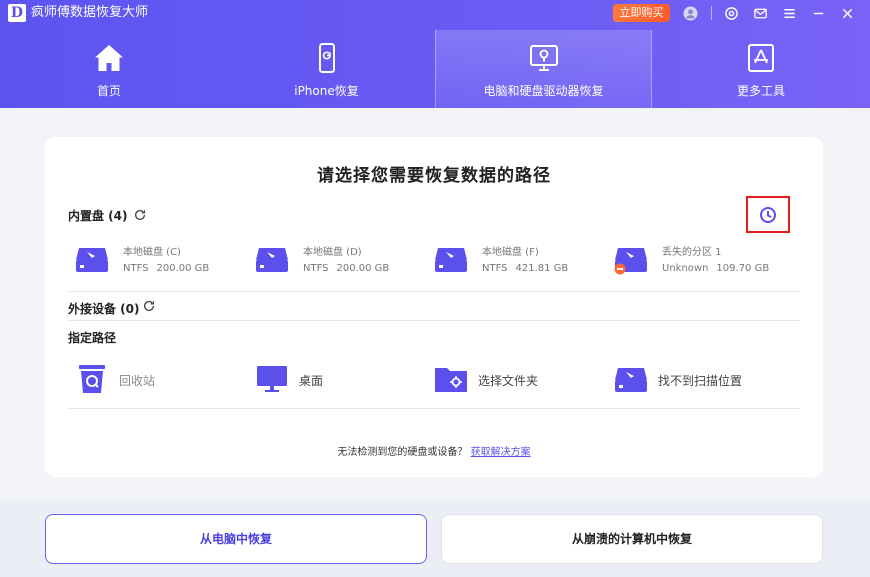 The width and height of the screenshot is (870, 577). I want to click on tab-home-label: 首页, so click(108, 91).